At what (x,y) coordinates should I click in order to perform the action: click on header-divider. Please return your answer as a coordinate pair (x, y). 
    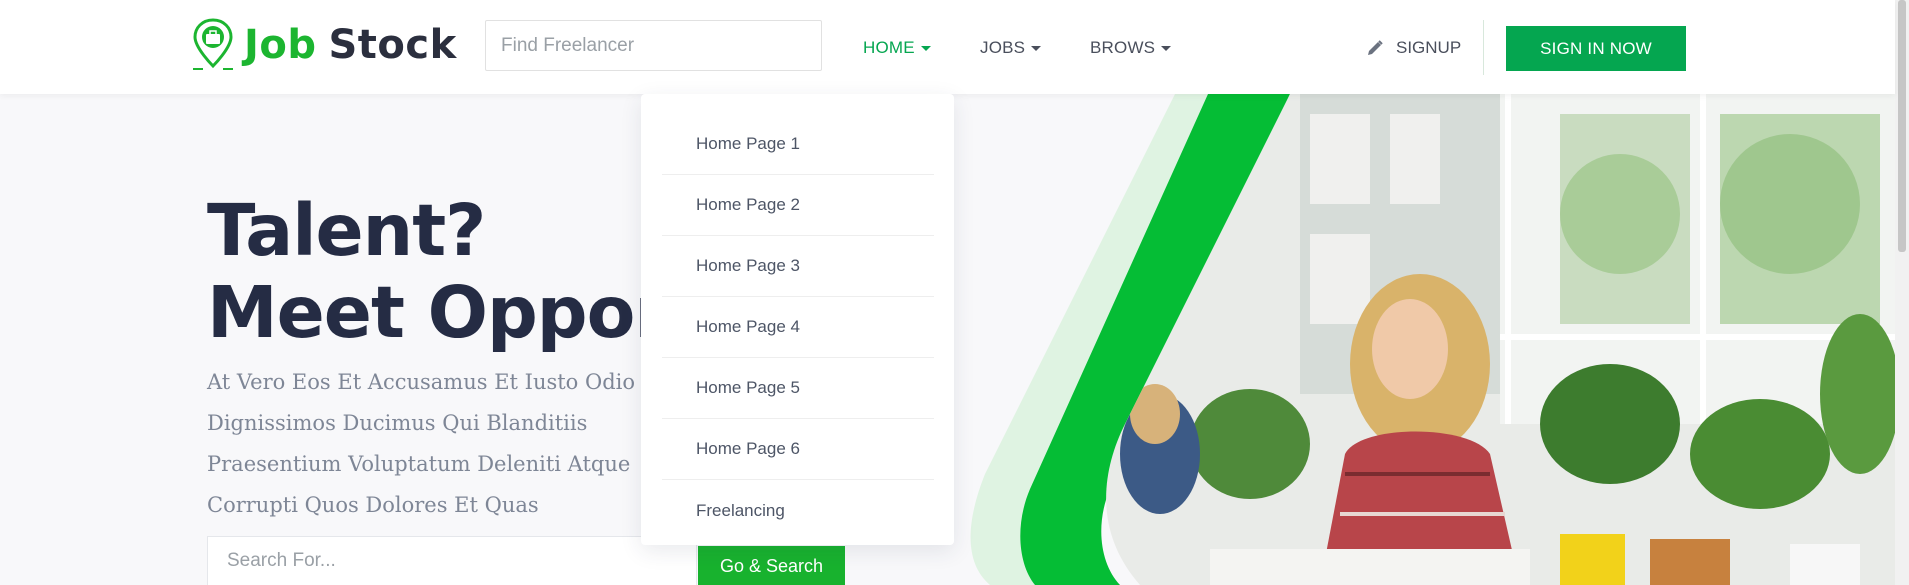
    Looking at the image, I should click on (1483, 47).